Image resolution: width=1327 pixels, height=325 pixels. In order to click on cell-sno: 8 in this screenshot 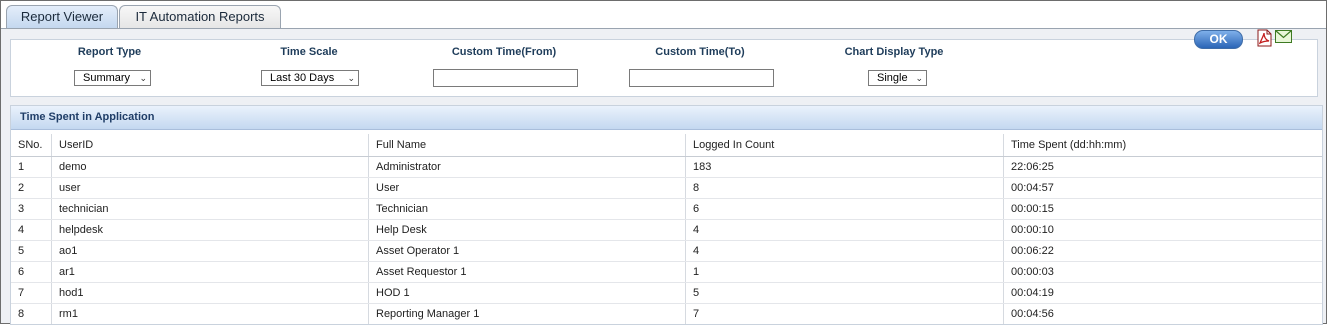, I will do `click(31, 313)`.